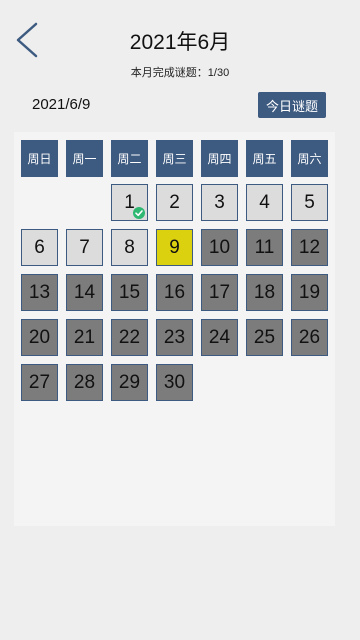  I want to click on calendar-day: 16, so click(174, 292).